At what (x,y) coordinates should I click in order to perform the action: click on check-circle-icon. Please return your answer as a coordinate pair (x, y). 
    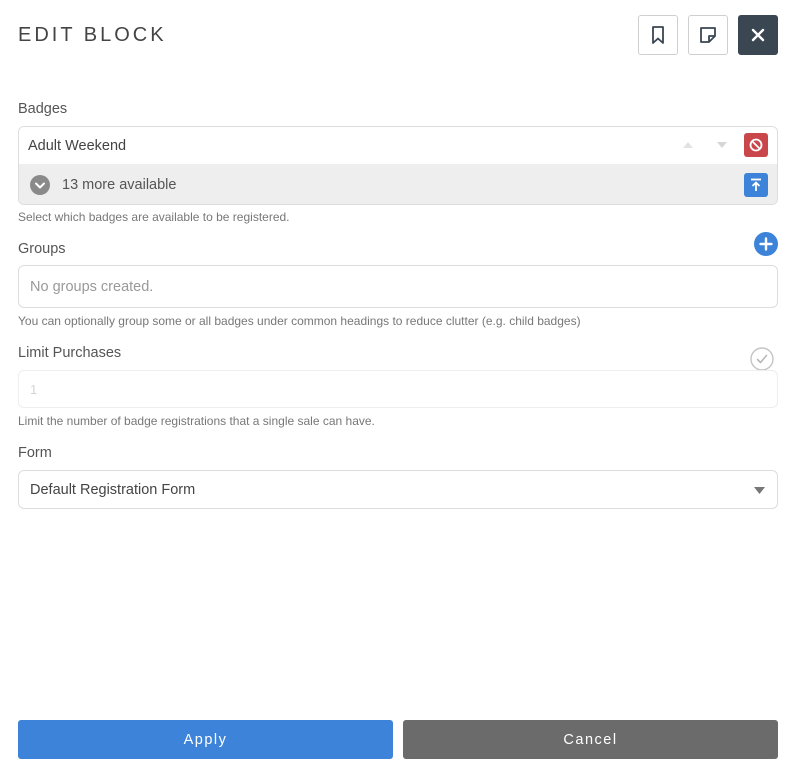
    Looking at the image, I should click on (762, 359).